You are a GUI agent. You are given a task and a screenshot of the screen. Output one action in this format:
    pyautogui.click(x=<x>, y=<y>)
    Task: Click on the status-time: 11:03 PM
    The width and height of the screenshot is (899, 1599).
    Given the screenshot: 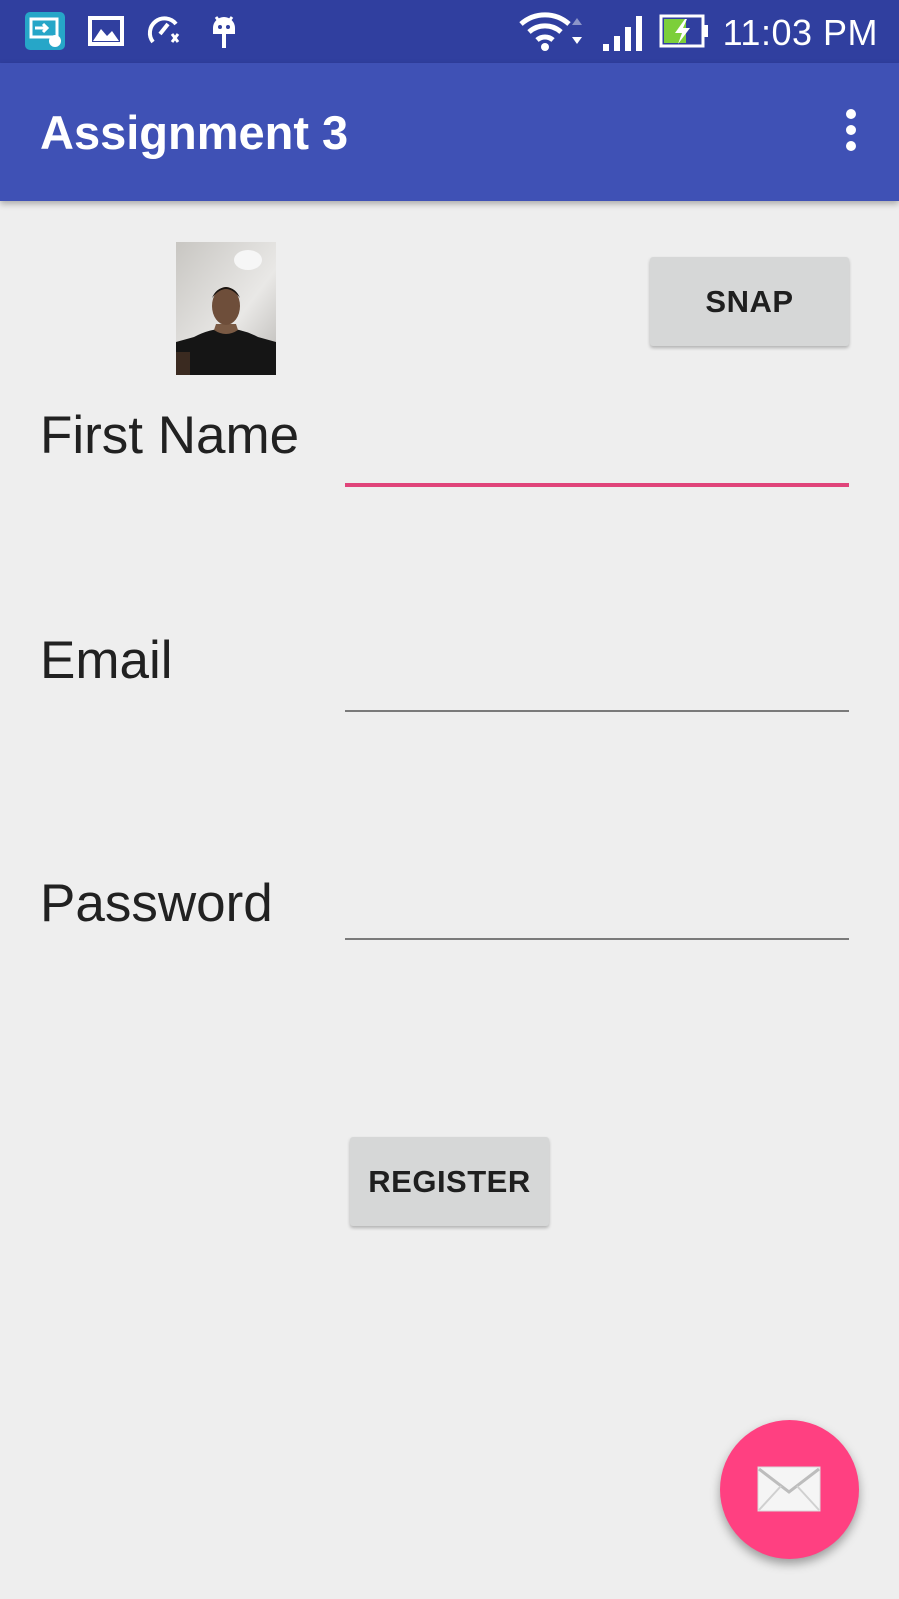 What is the action you would take?
    pyautogui.click(x=800, y=32)
    